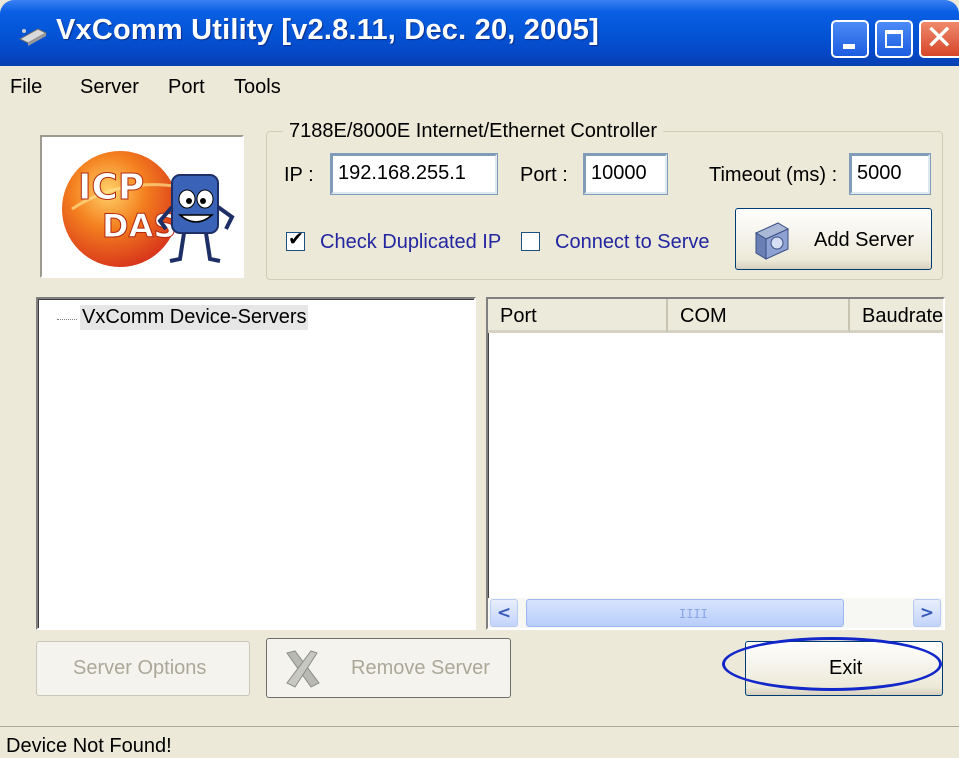  I want to click on status-bar: Device Not Found!, so click(479, 742).